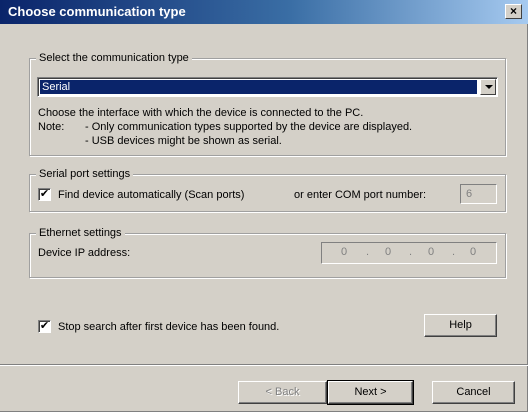  I want to click on cancel-button: Cancel, so click(473, 392).